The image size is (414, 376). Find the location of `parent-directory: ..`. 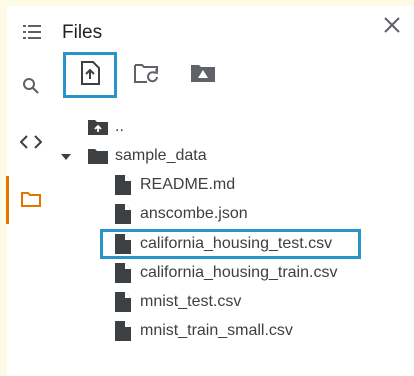

parent-directory: .. is located at coordinates (105, 127).